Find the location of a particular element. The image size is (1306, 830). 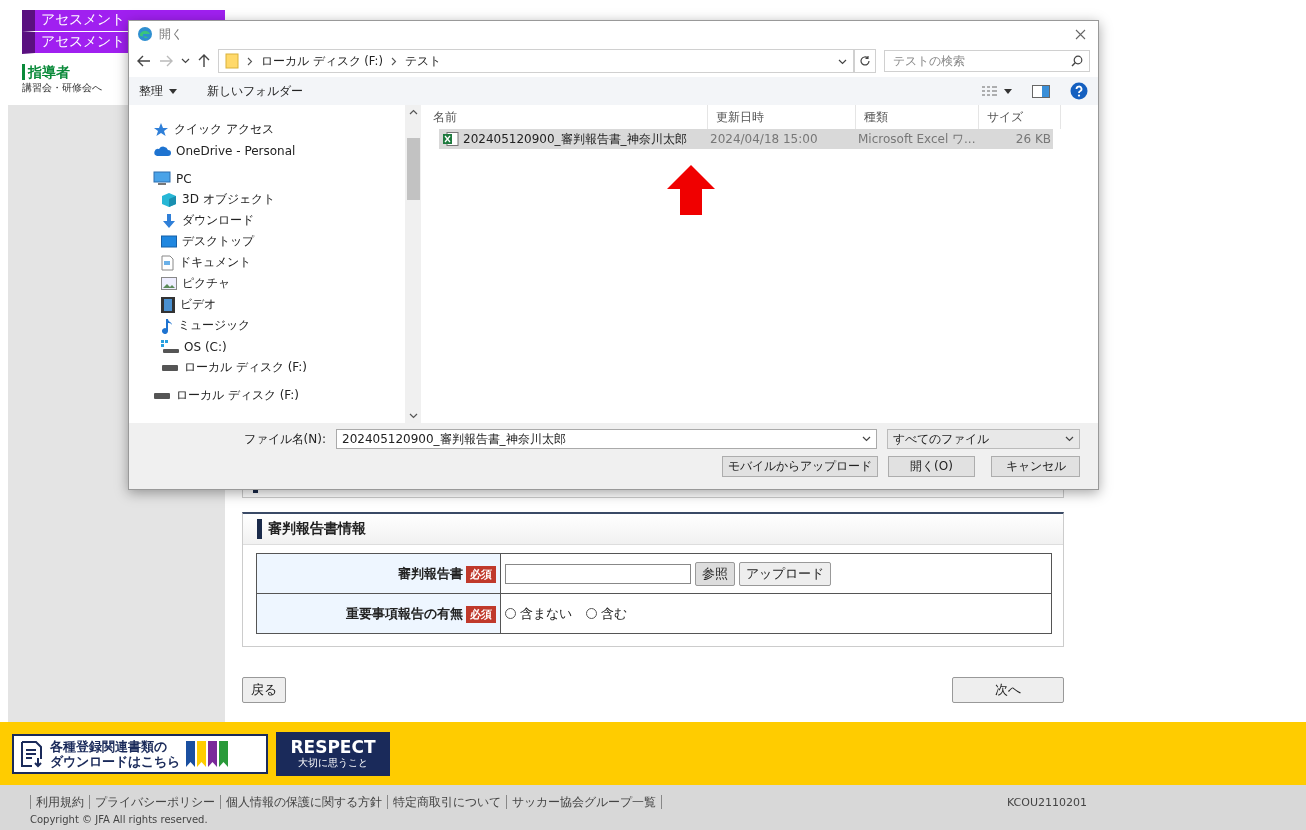

new-folder-button: 新しいフォルダー is located at coordinates (255, 91).